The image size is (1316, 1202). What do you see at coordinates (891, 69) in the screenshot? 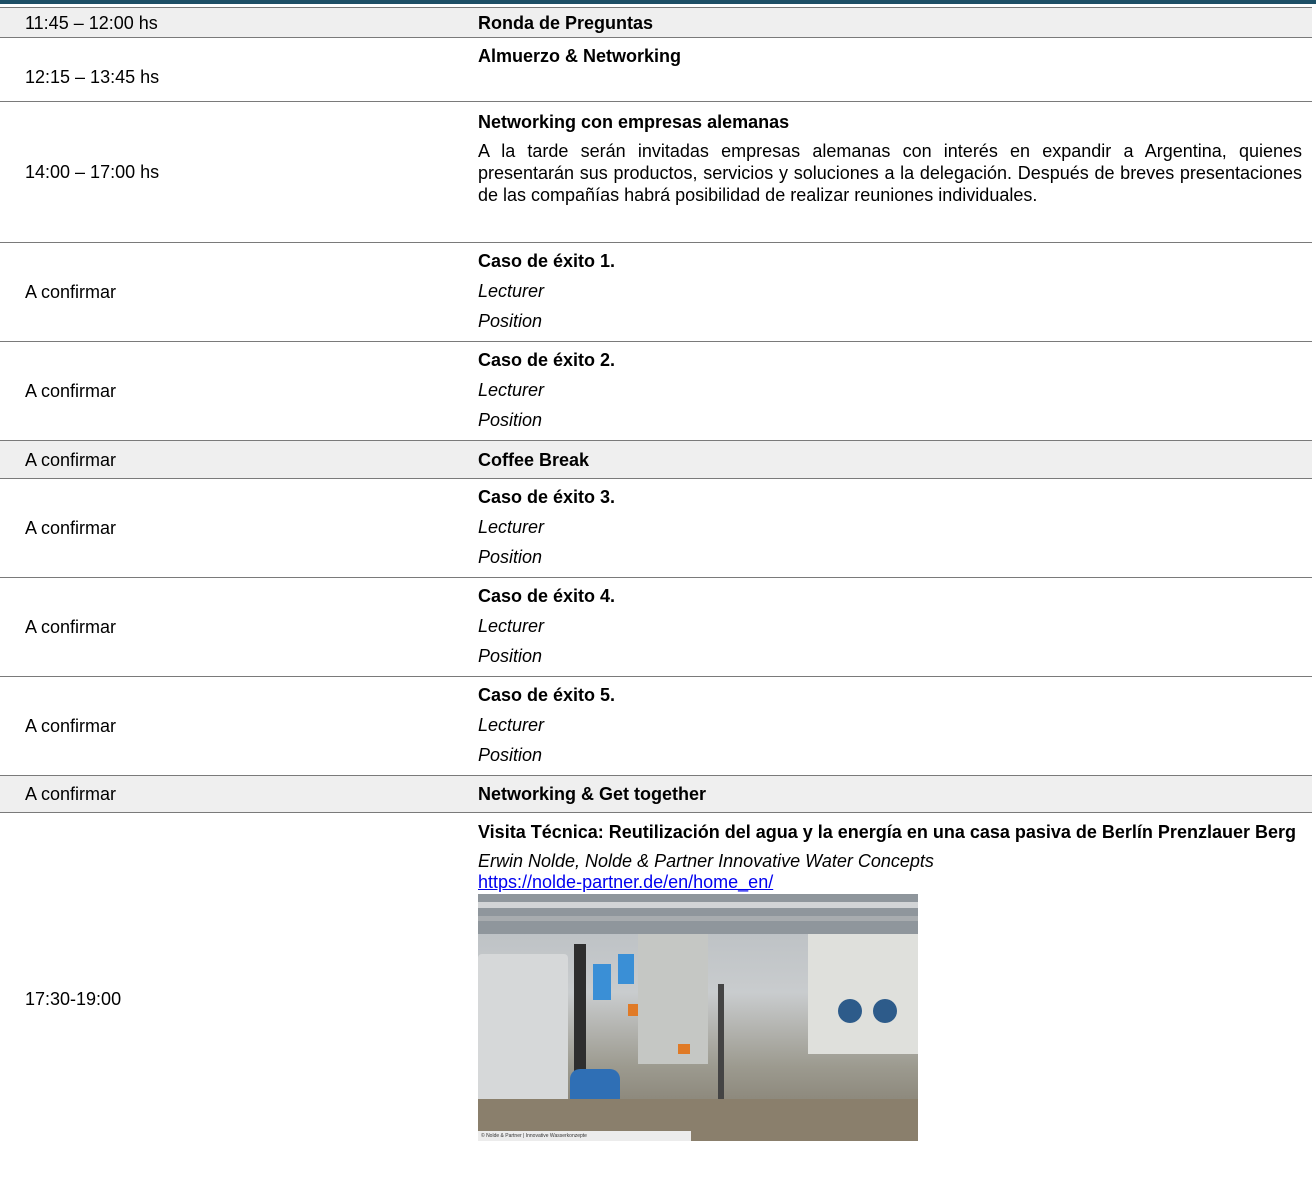
I see `row-description: Almuerzo & Networking` at bounding box center [891, 69].